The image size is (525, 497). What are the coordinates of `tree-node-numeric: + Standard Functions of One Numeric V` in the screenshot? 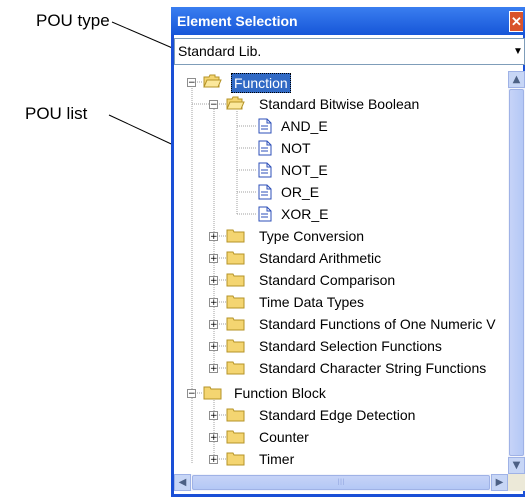 It's located at (341, 324).